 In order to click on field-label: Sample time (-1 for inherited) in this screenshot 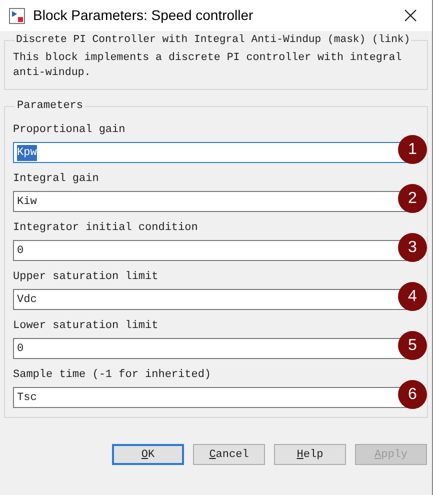, I will do `click(112, 375)`.